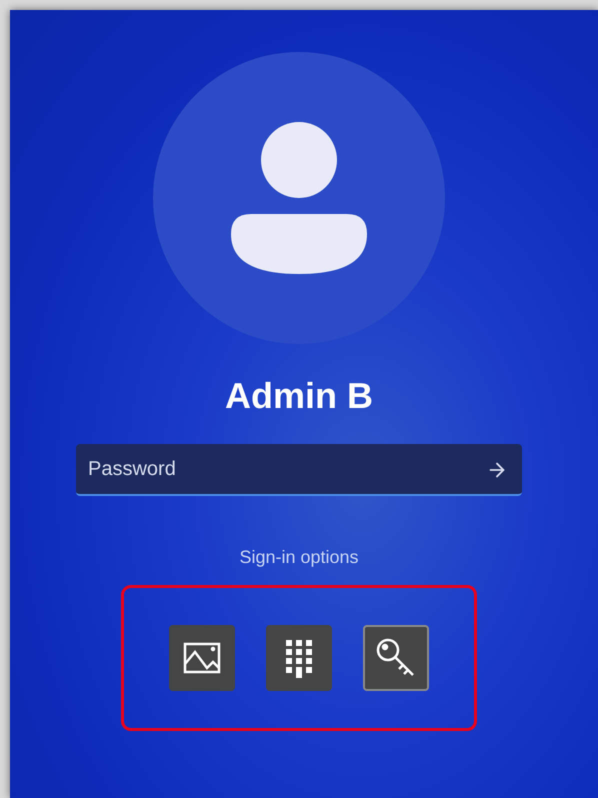 The image size is (598, 798). I want to click on sign-in-options-label: Sign-in options, so click(299, 557).